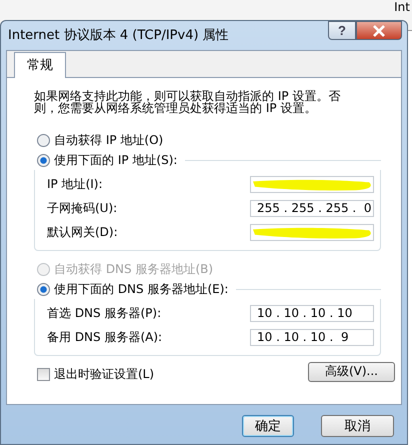 The height and width of the screenshot is (445, 412). Describe the element at coordinates (304, 313) in the screenshot. I see `field-value: 10 . 10 . 10 . 10` at that location.